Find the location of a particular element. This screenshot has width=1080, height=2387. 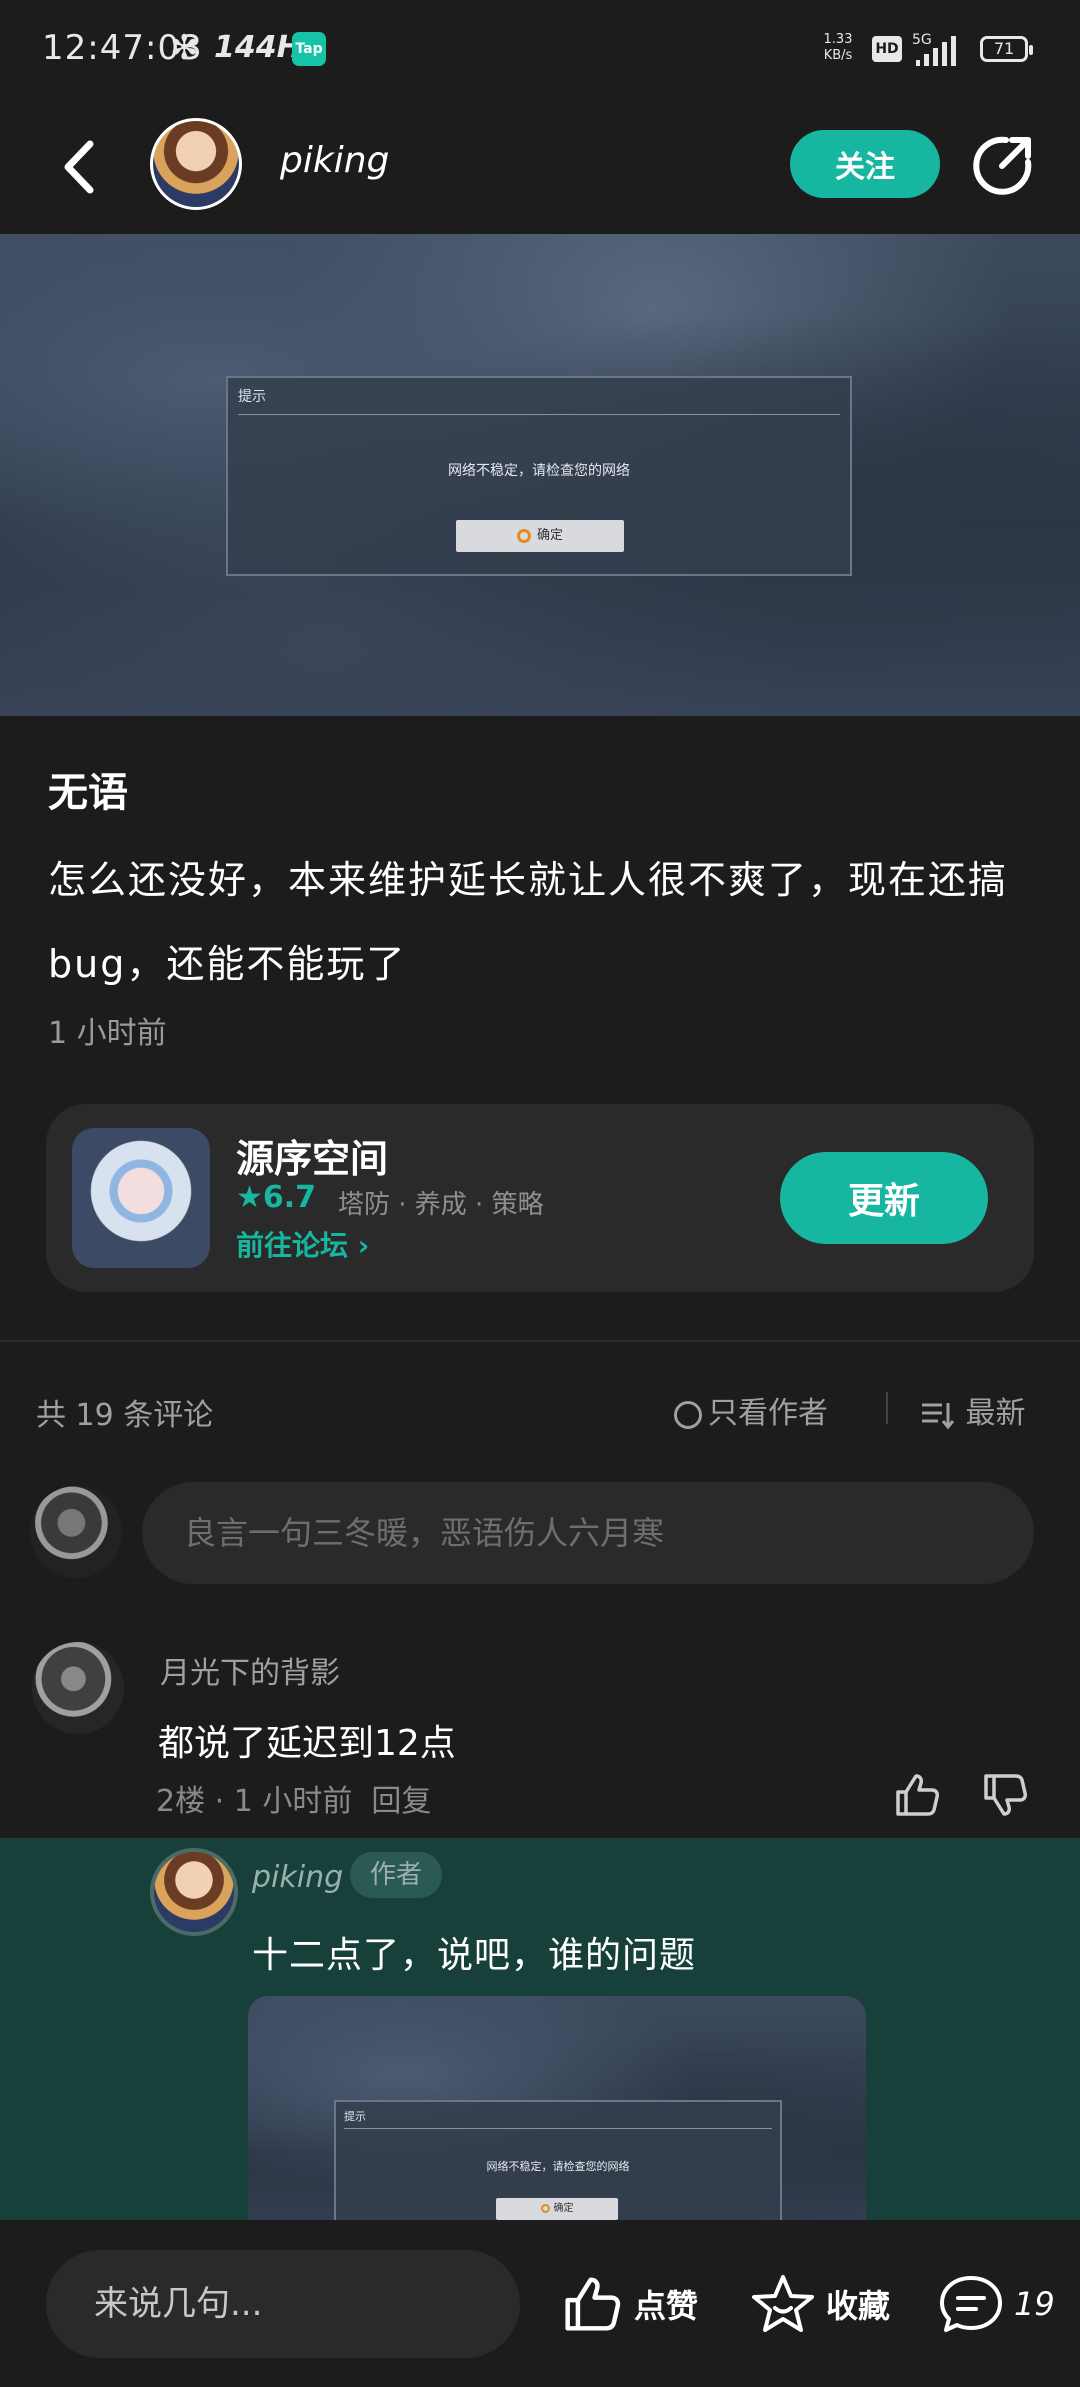

author-avatar is located at coordinates (196, 164).